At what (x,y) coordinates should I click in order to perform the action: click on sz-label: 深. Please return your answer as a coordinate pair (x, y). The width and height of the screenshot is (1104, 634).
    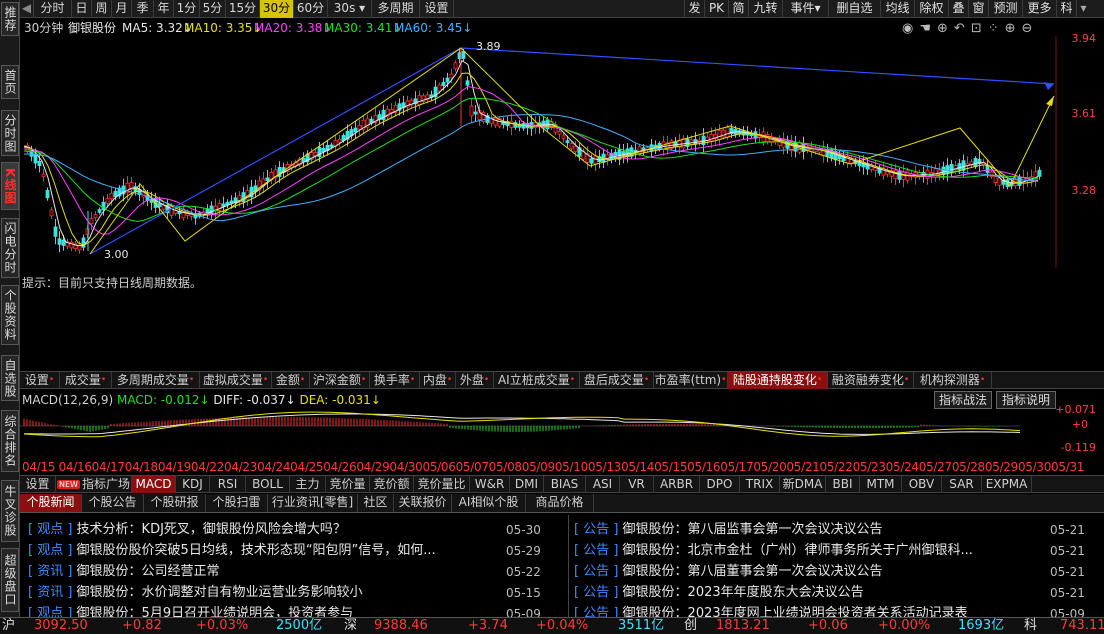
    Looking at the image, I should click on (350, 626).